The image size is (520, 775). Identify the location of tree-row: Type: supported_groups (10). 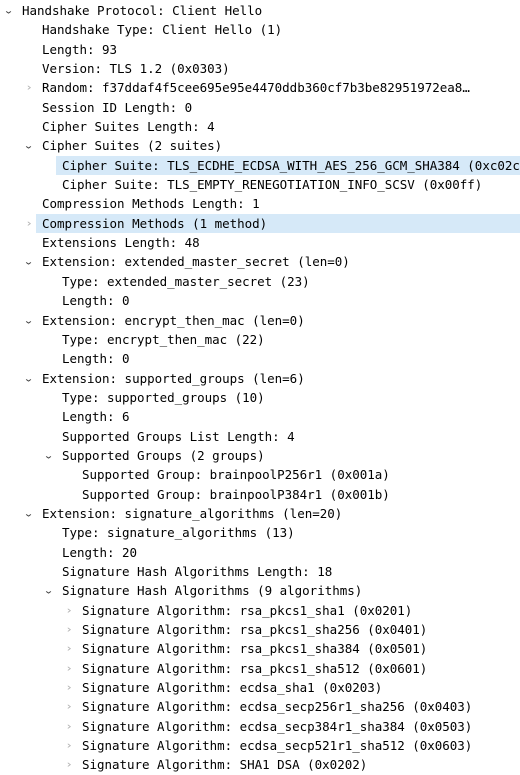
(260, 397).